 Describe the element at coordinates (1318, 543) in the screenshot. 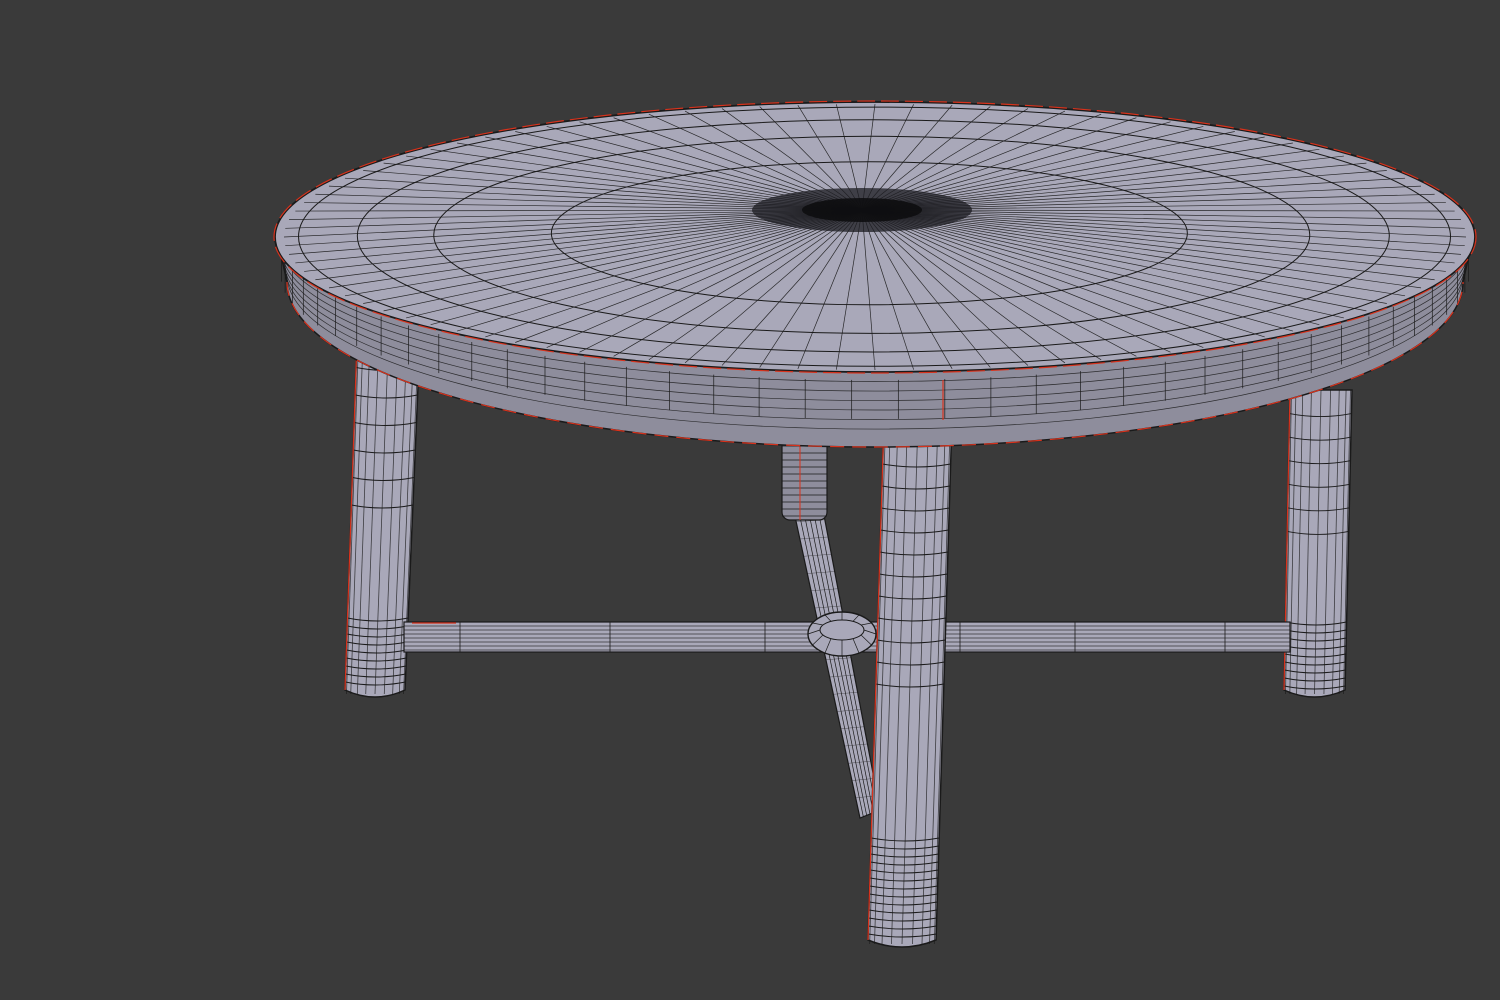

I see `table-leg-back-right` at that location.